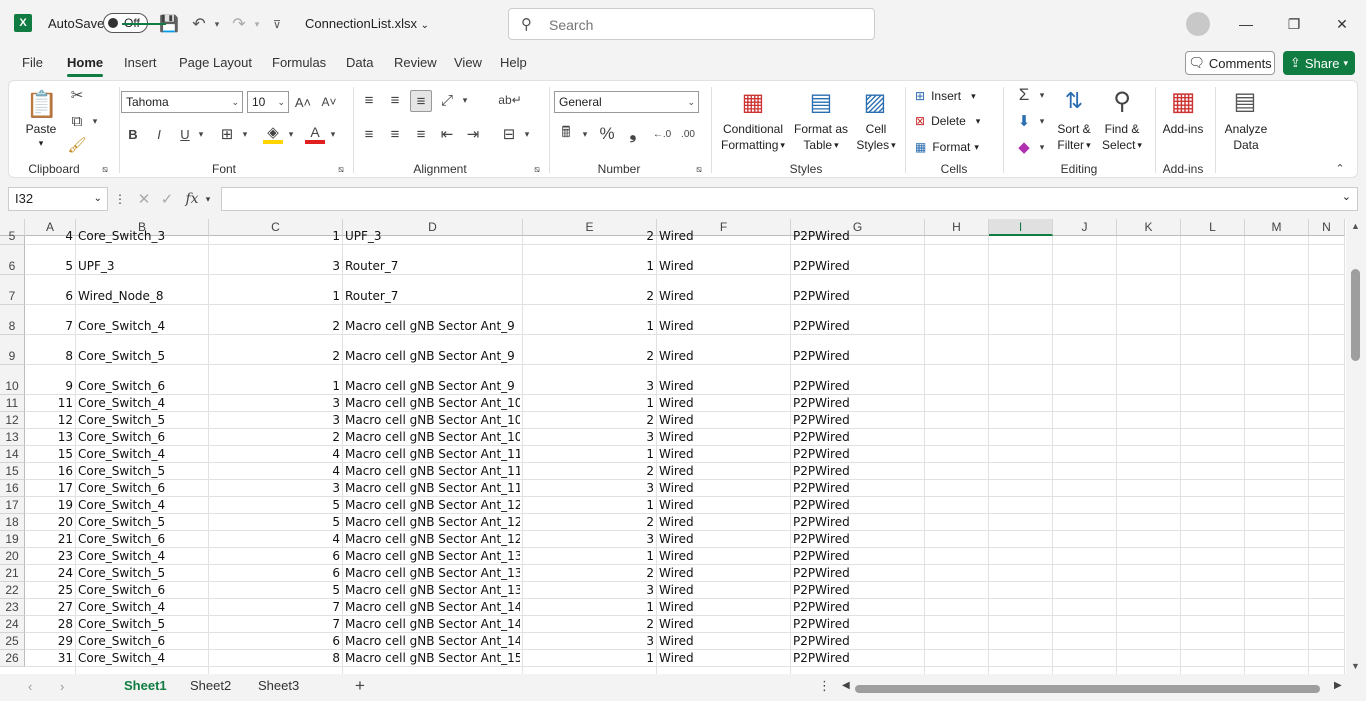 The width and height of the screenshot is (1366, 701). Describe the element at coordinates (395, 100) in the screenshot. I see `align-middle-icon: ≡` at that location.